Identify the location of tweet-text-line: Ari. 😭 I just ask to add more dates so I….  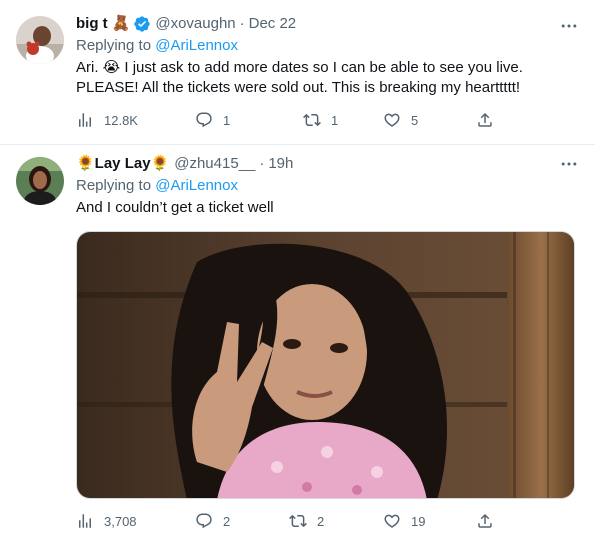
(299, 67).